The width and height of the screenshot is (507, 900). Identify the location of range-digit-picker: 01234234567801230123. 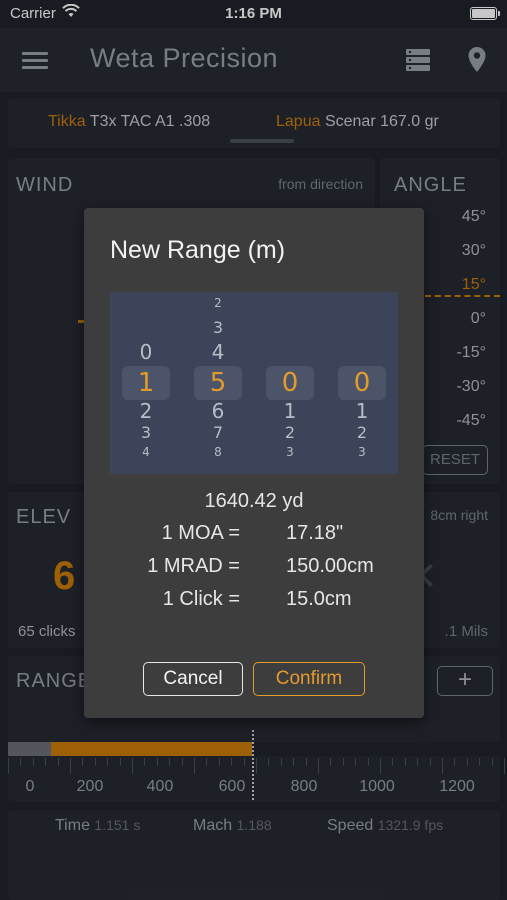
(254, 383).